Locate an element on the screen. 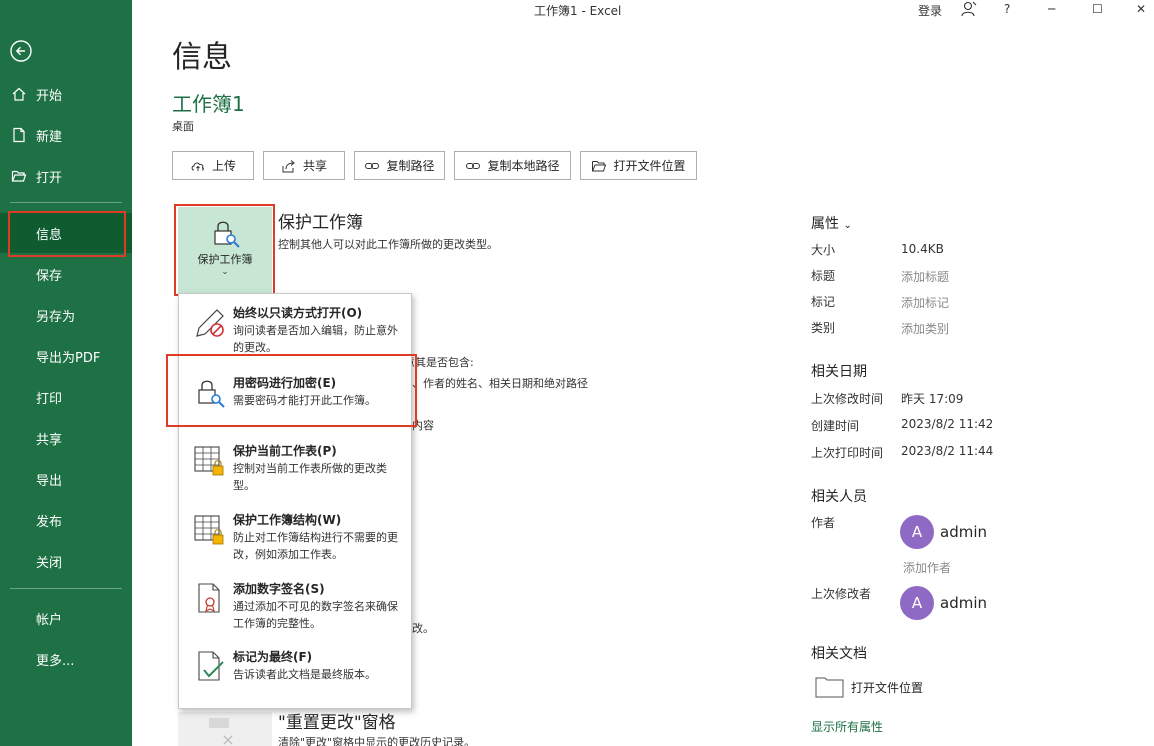 Image resolution: width=1154 pixels, height=746 pixels. share-button: 共享 is located at coordinates (304, 165).